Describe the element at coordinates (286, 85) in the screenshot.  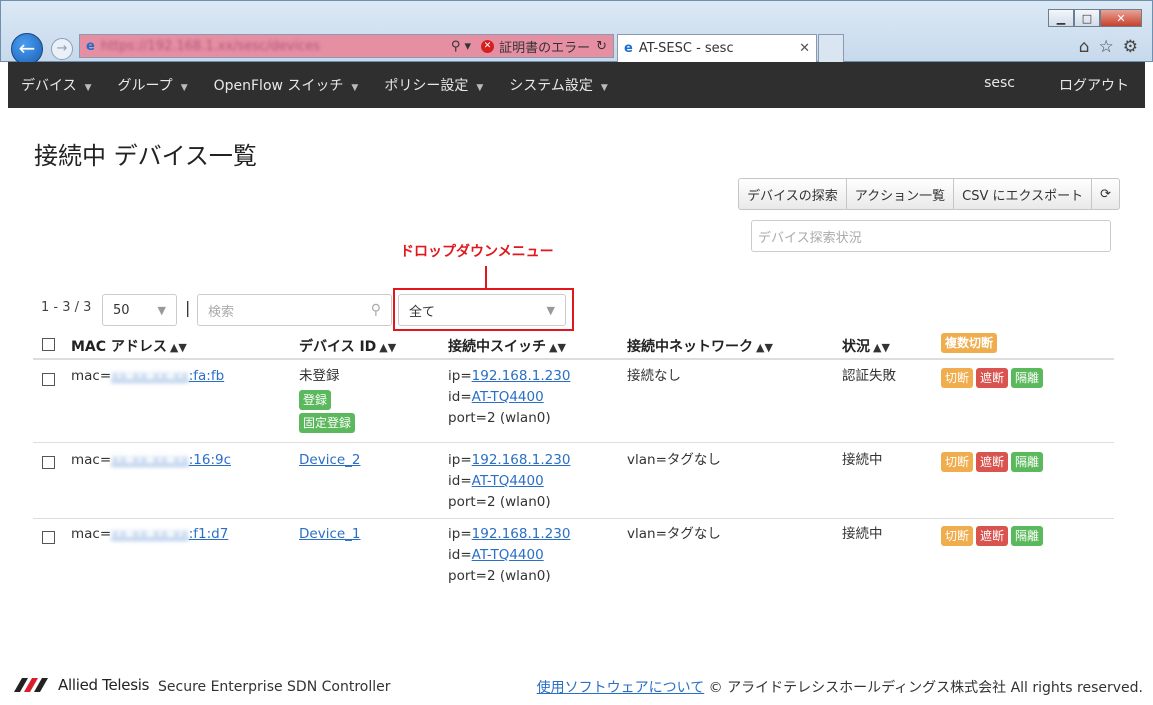
I see `nav-openflow-switch: OpenFlow スイッチ ▼` at that location.